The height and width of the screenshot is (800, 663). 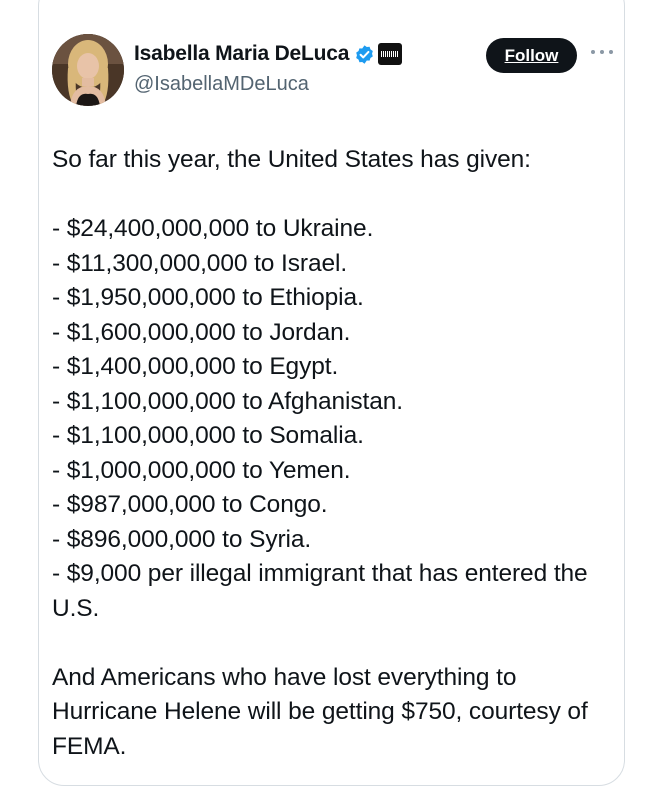 I want to click on author-handle: @IsabellaMDeLuca, so click(x=221, y=84).